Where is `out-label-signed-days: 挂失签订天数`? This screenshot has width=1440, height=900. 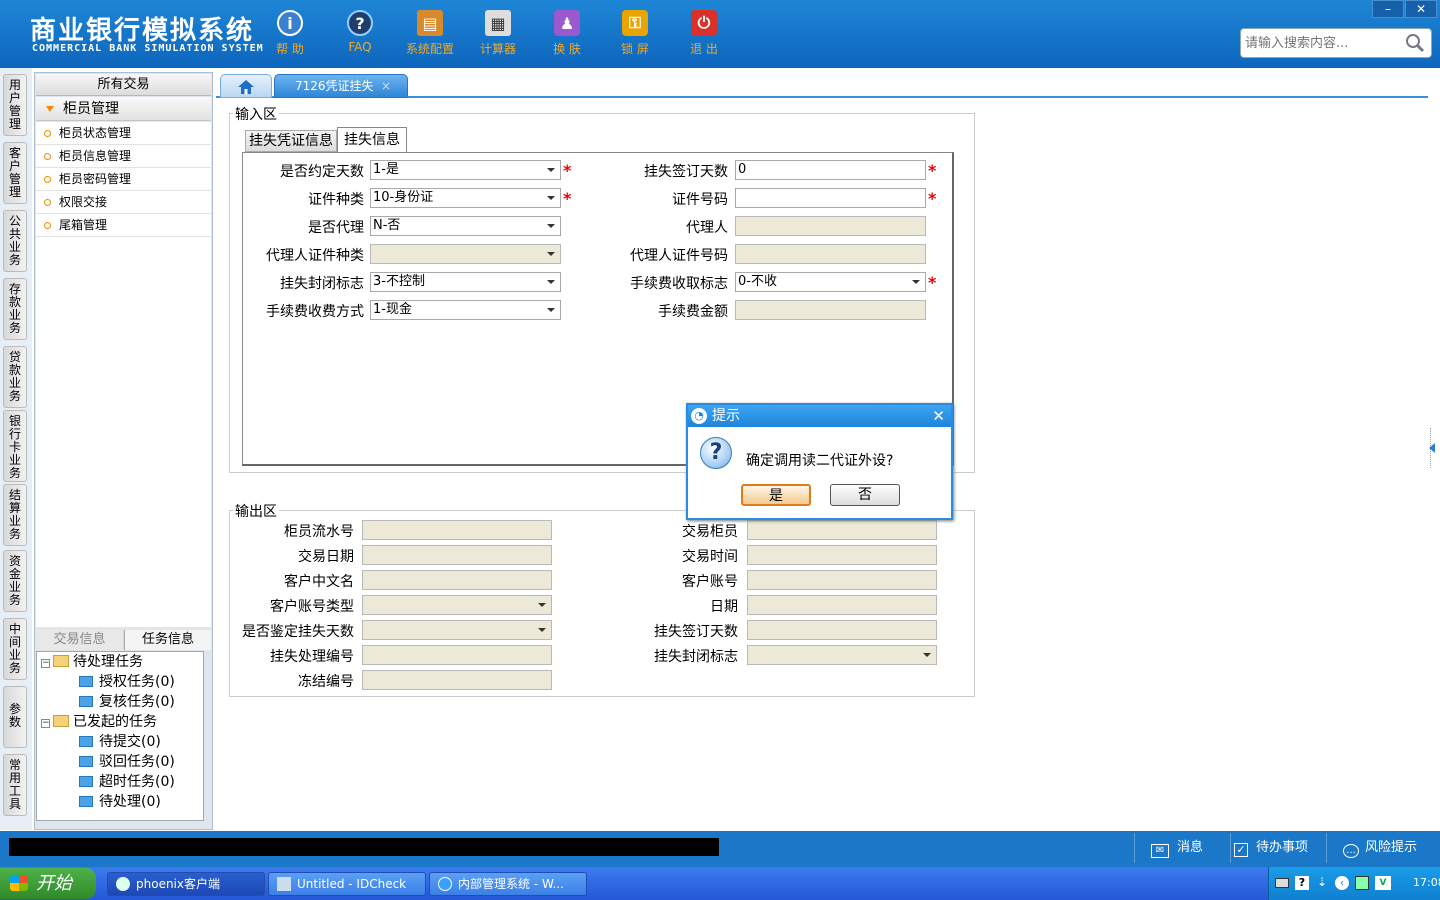
out-label-signed-days: 挂失签订天数 is located at coordinates (696, 632).